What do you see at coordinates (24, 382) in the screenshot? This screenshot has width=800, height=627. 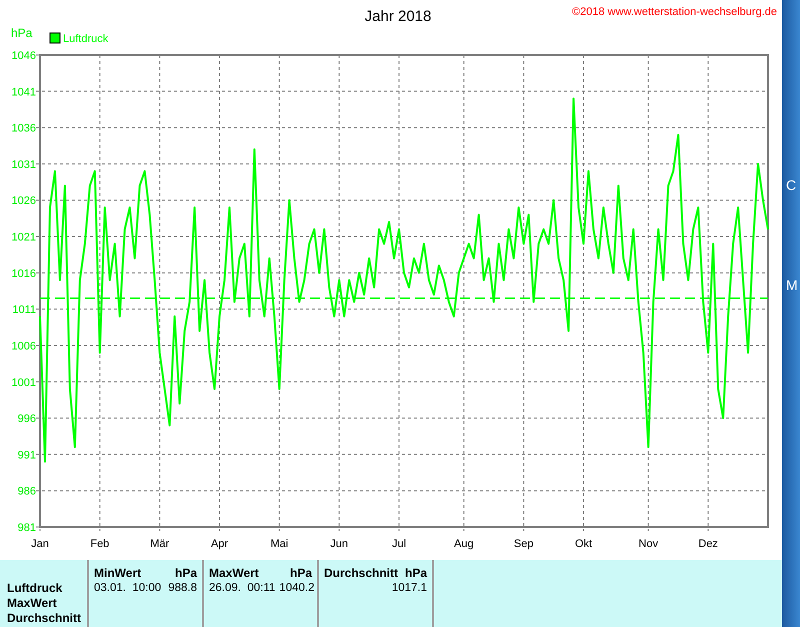 I see `y-tick-label: 1001` at bounding box center [24, 382].